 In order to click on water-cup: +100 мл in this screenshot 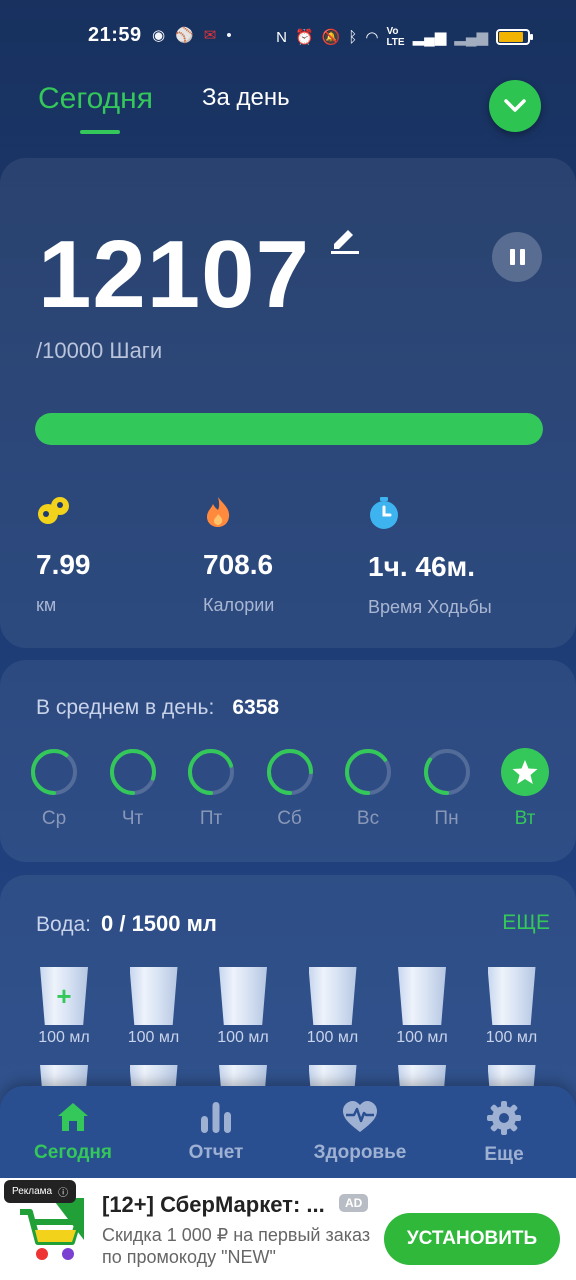, I will do `click(64, 1007)`.